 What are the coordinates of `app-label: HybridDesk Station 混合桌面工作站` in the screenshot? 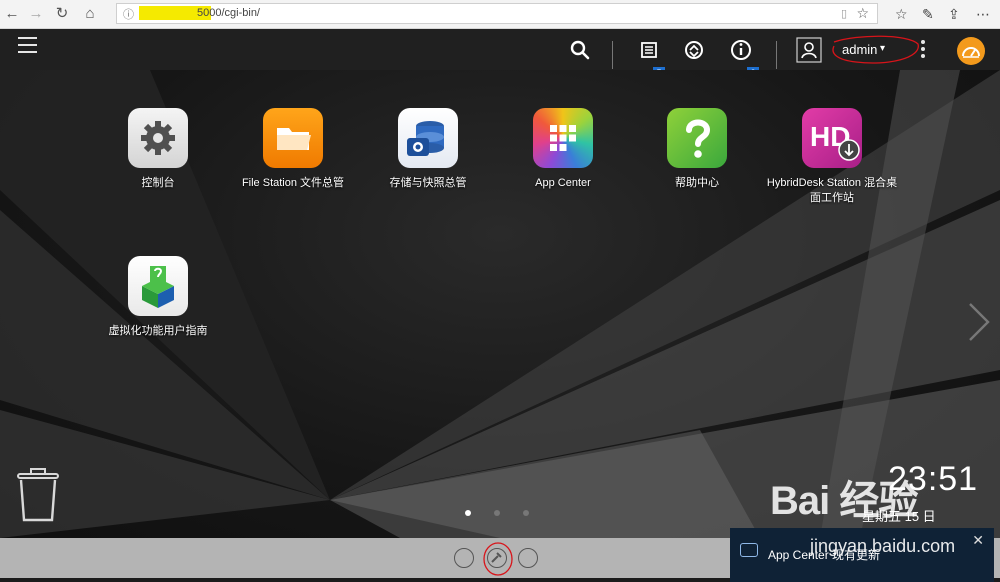 It's located at (832, 190).